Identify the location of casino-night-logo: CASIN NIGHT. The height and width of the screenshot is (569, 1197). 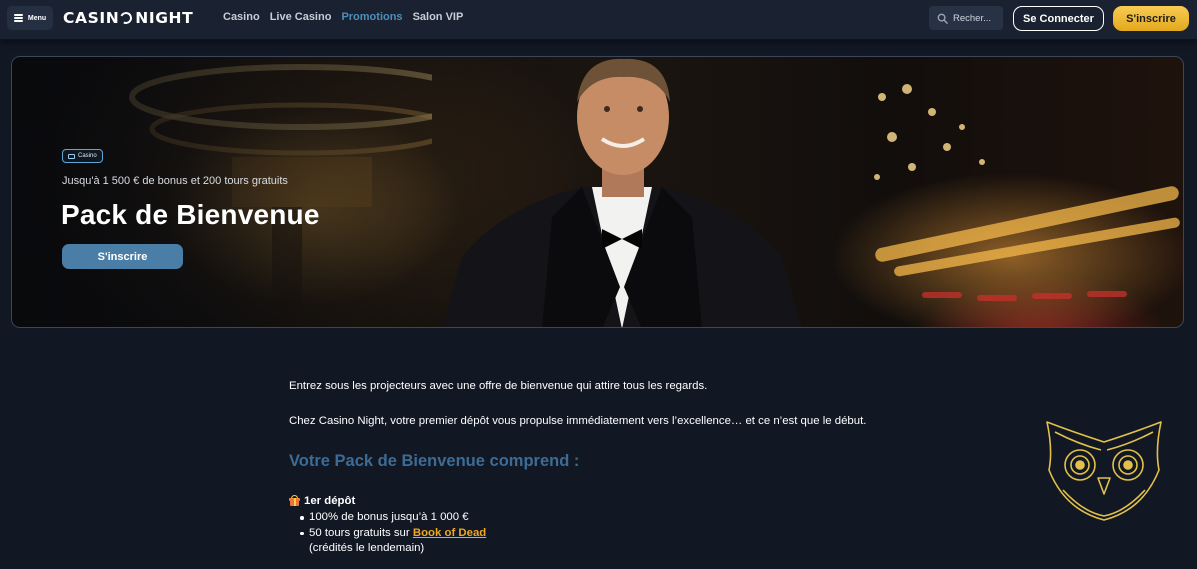
(128, 18).